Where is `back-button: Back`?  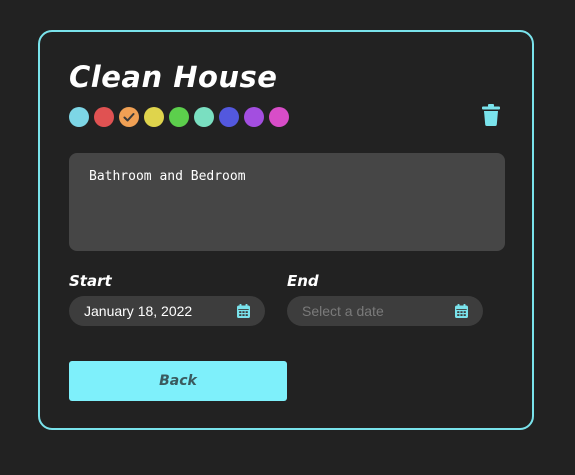 back-button: Back is located at coordinates (178, 381).